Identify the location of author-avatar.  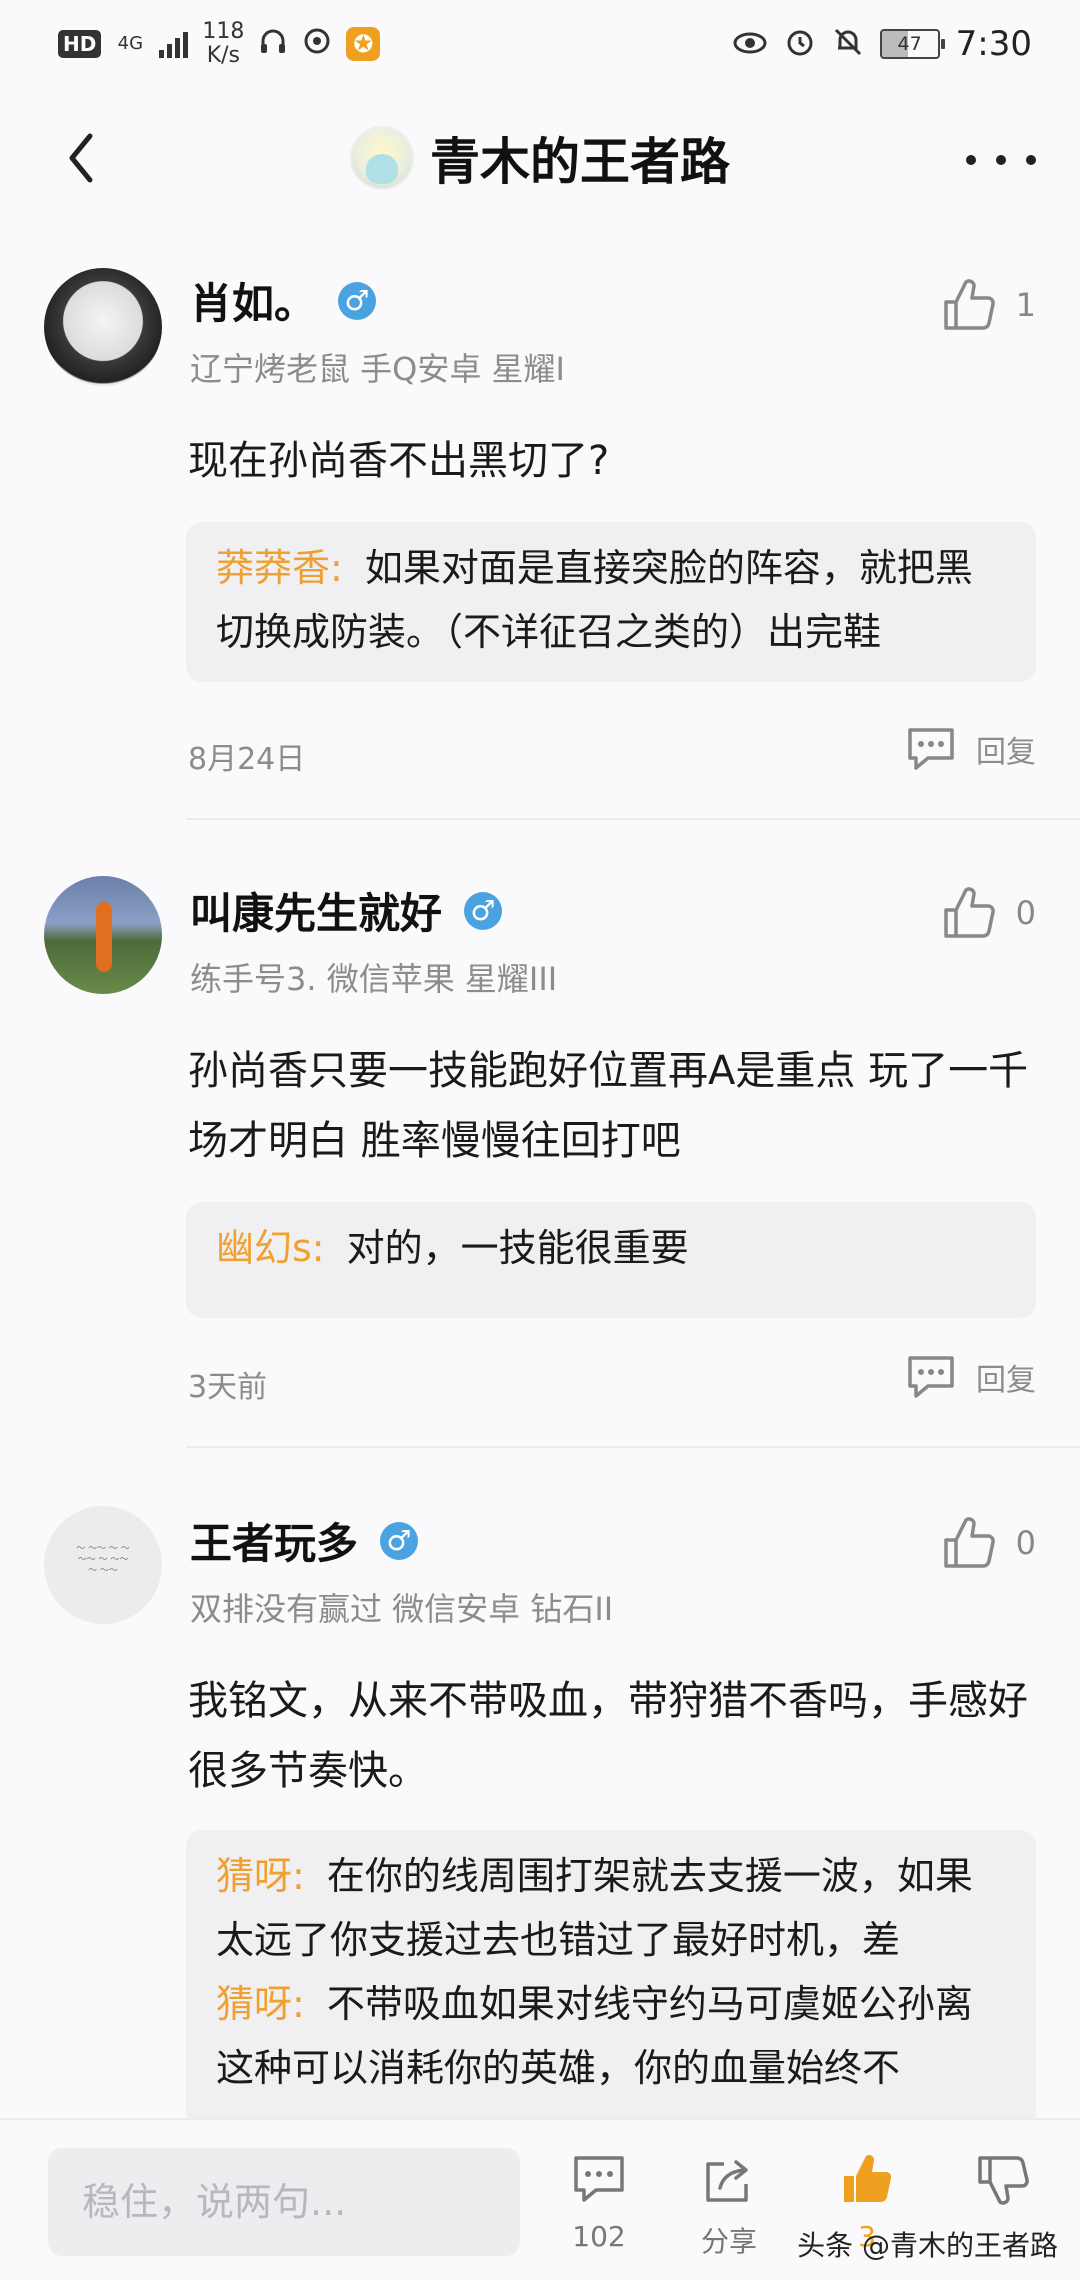
(382, 158).